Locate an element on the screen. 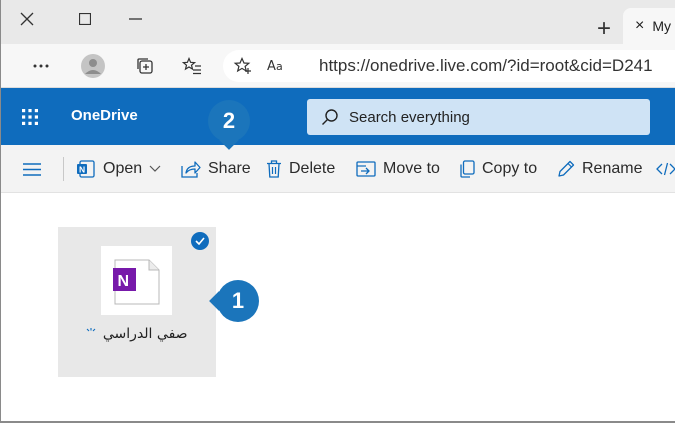 Image resolution: width=675 pixels, height=423 pixels. delete-button: Delete is located at coordinates (300, 169).